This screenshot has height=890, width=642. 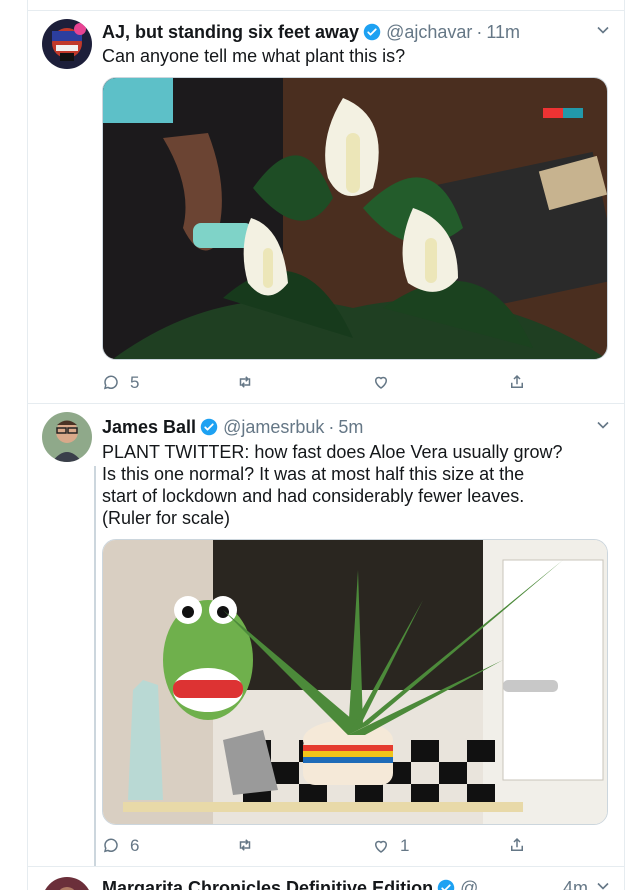 What do you see at coordinates (267, 884) in the screenshot?
I see `display-name: Margarita Chronicles Definitive Edition` at bounding box center [267, 884].